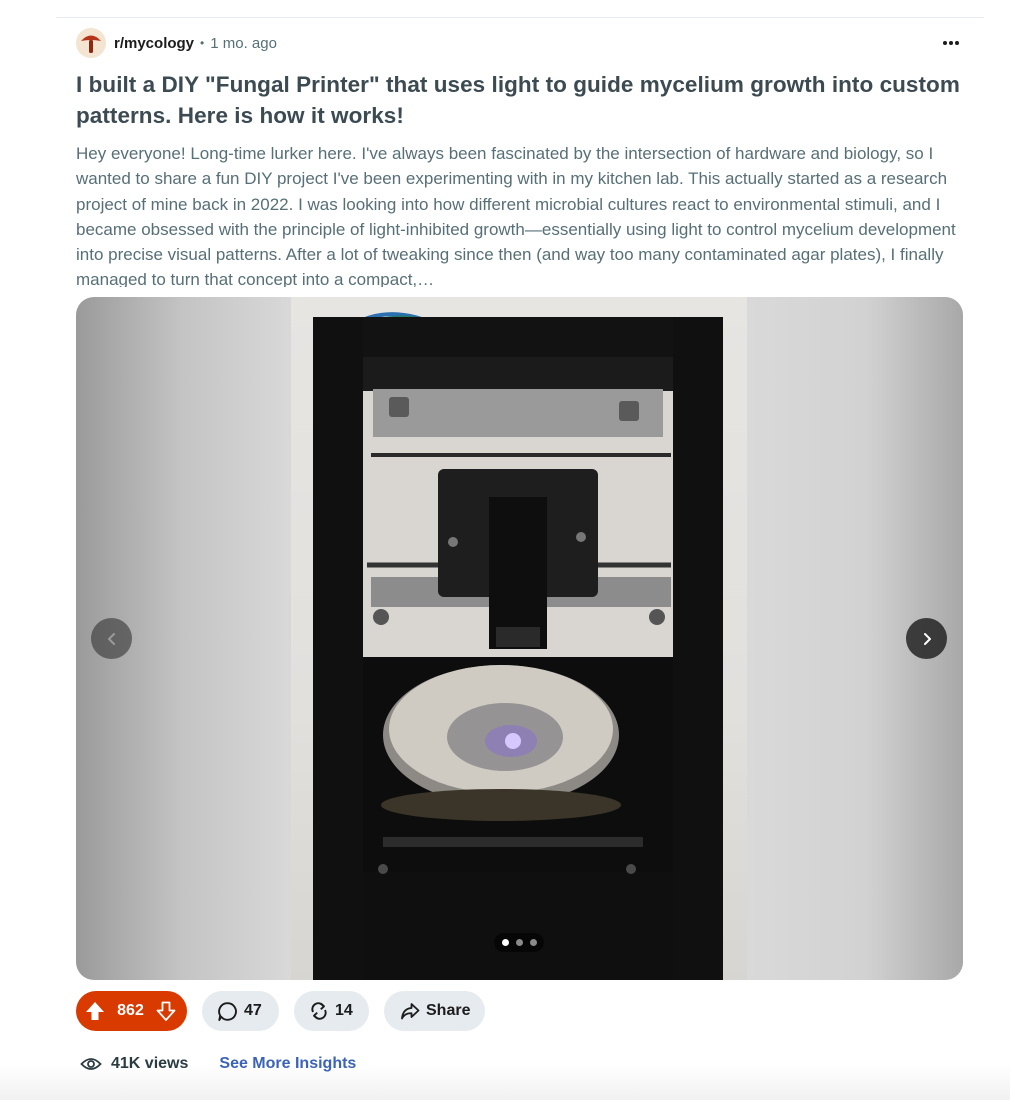 This screenshot has height=1100, width=1010. What do you see at coordinates (520, 17) in the screenshot?
I see `top-divider` at bounding box center [520, 17].